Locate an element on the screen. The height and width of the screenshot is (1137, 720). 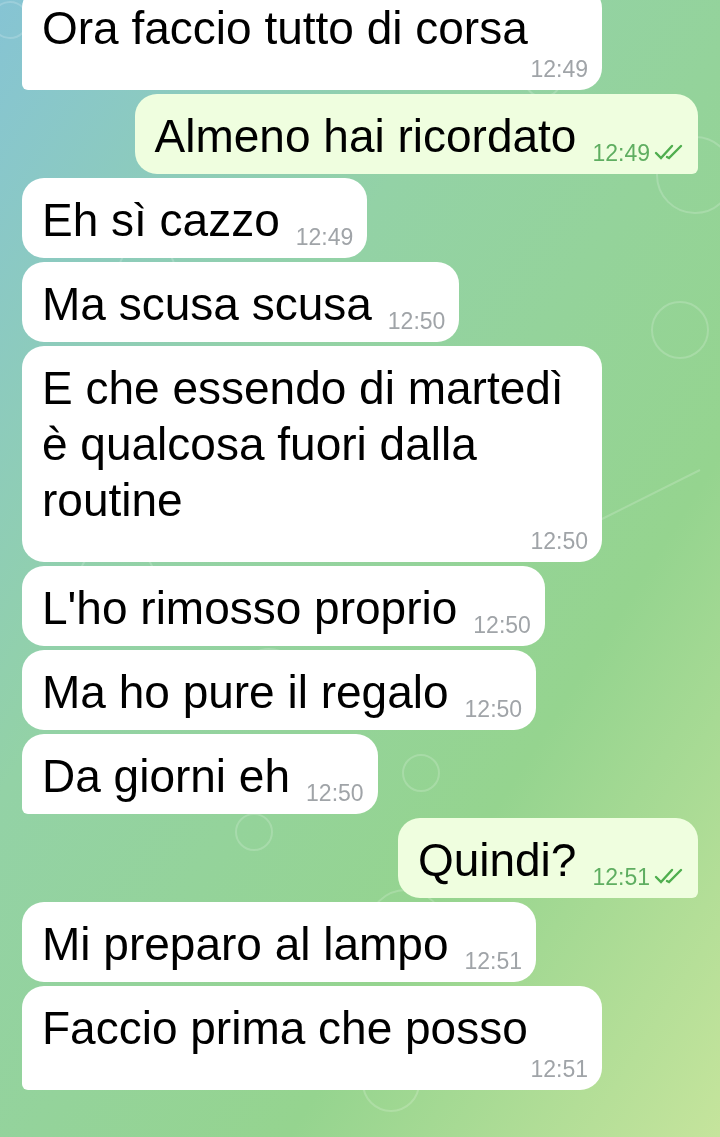
message-text: Quindi? is located at coordinates (497, 860).